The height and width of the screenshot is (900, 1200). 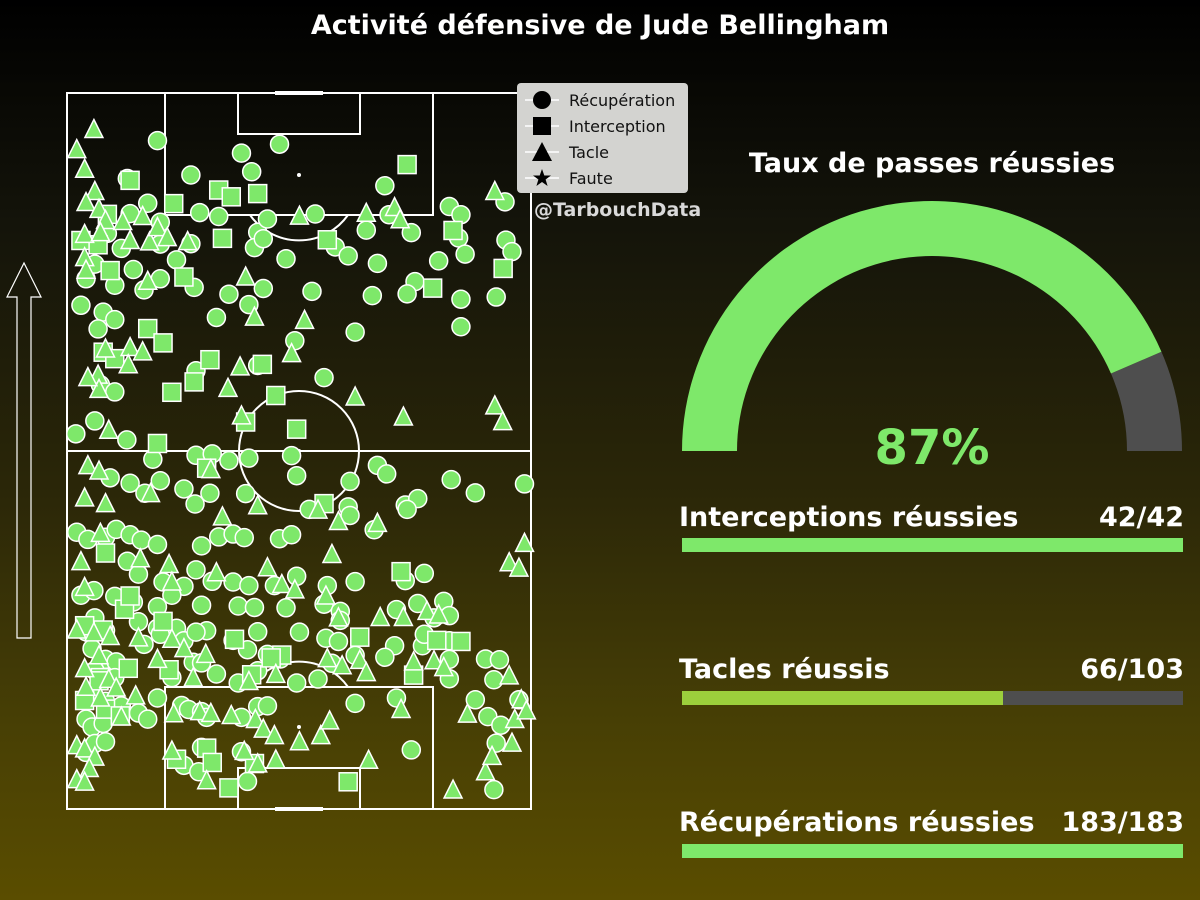 What do you see at coordinates (857, 822) in the screenshot?
I see `stat-label-recuperations: Récupérations réussies` at bounding box center [857, 822].